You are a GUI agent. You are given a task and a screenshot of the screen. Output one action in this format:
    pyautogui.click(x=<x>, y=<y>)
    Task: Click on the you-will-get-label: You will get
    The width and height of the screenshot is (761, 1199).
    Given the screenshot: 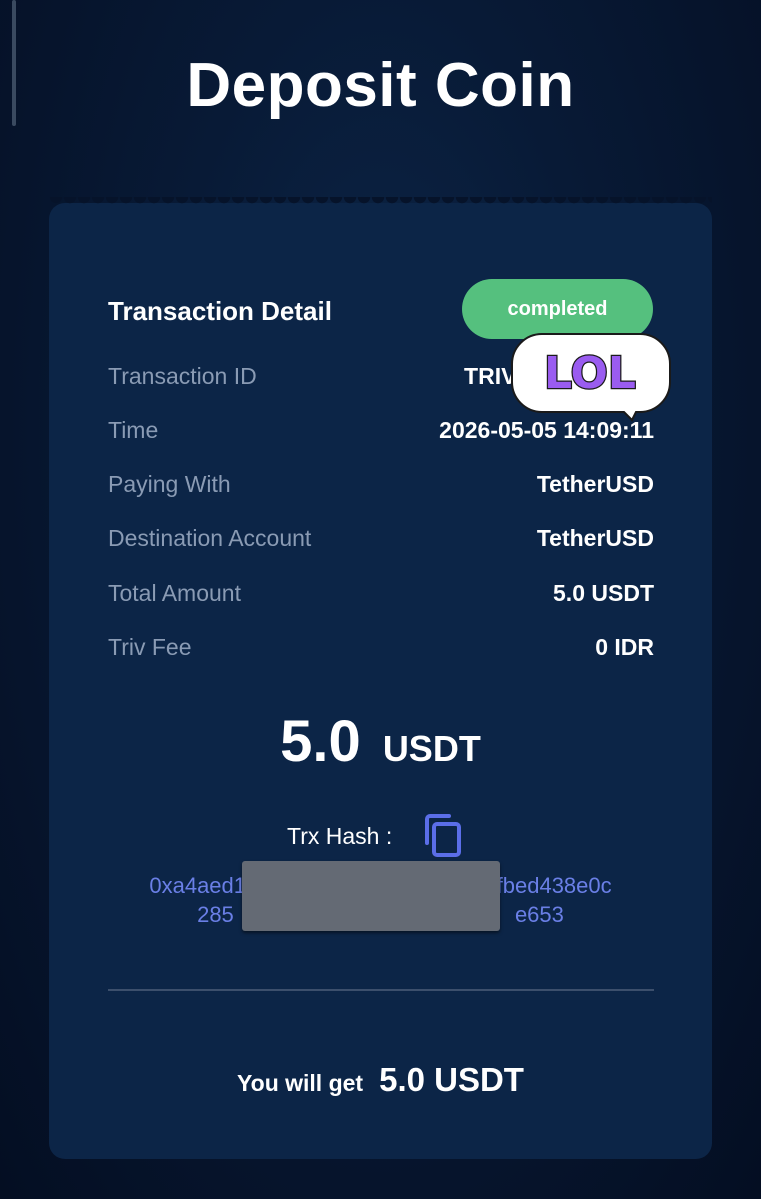 What is the action you would take?
    pyautogui.click(x=300, y=1083)
    